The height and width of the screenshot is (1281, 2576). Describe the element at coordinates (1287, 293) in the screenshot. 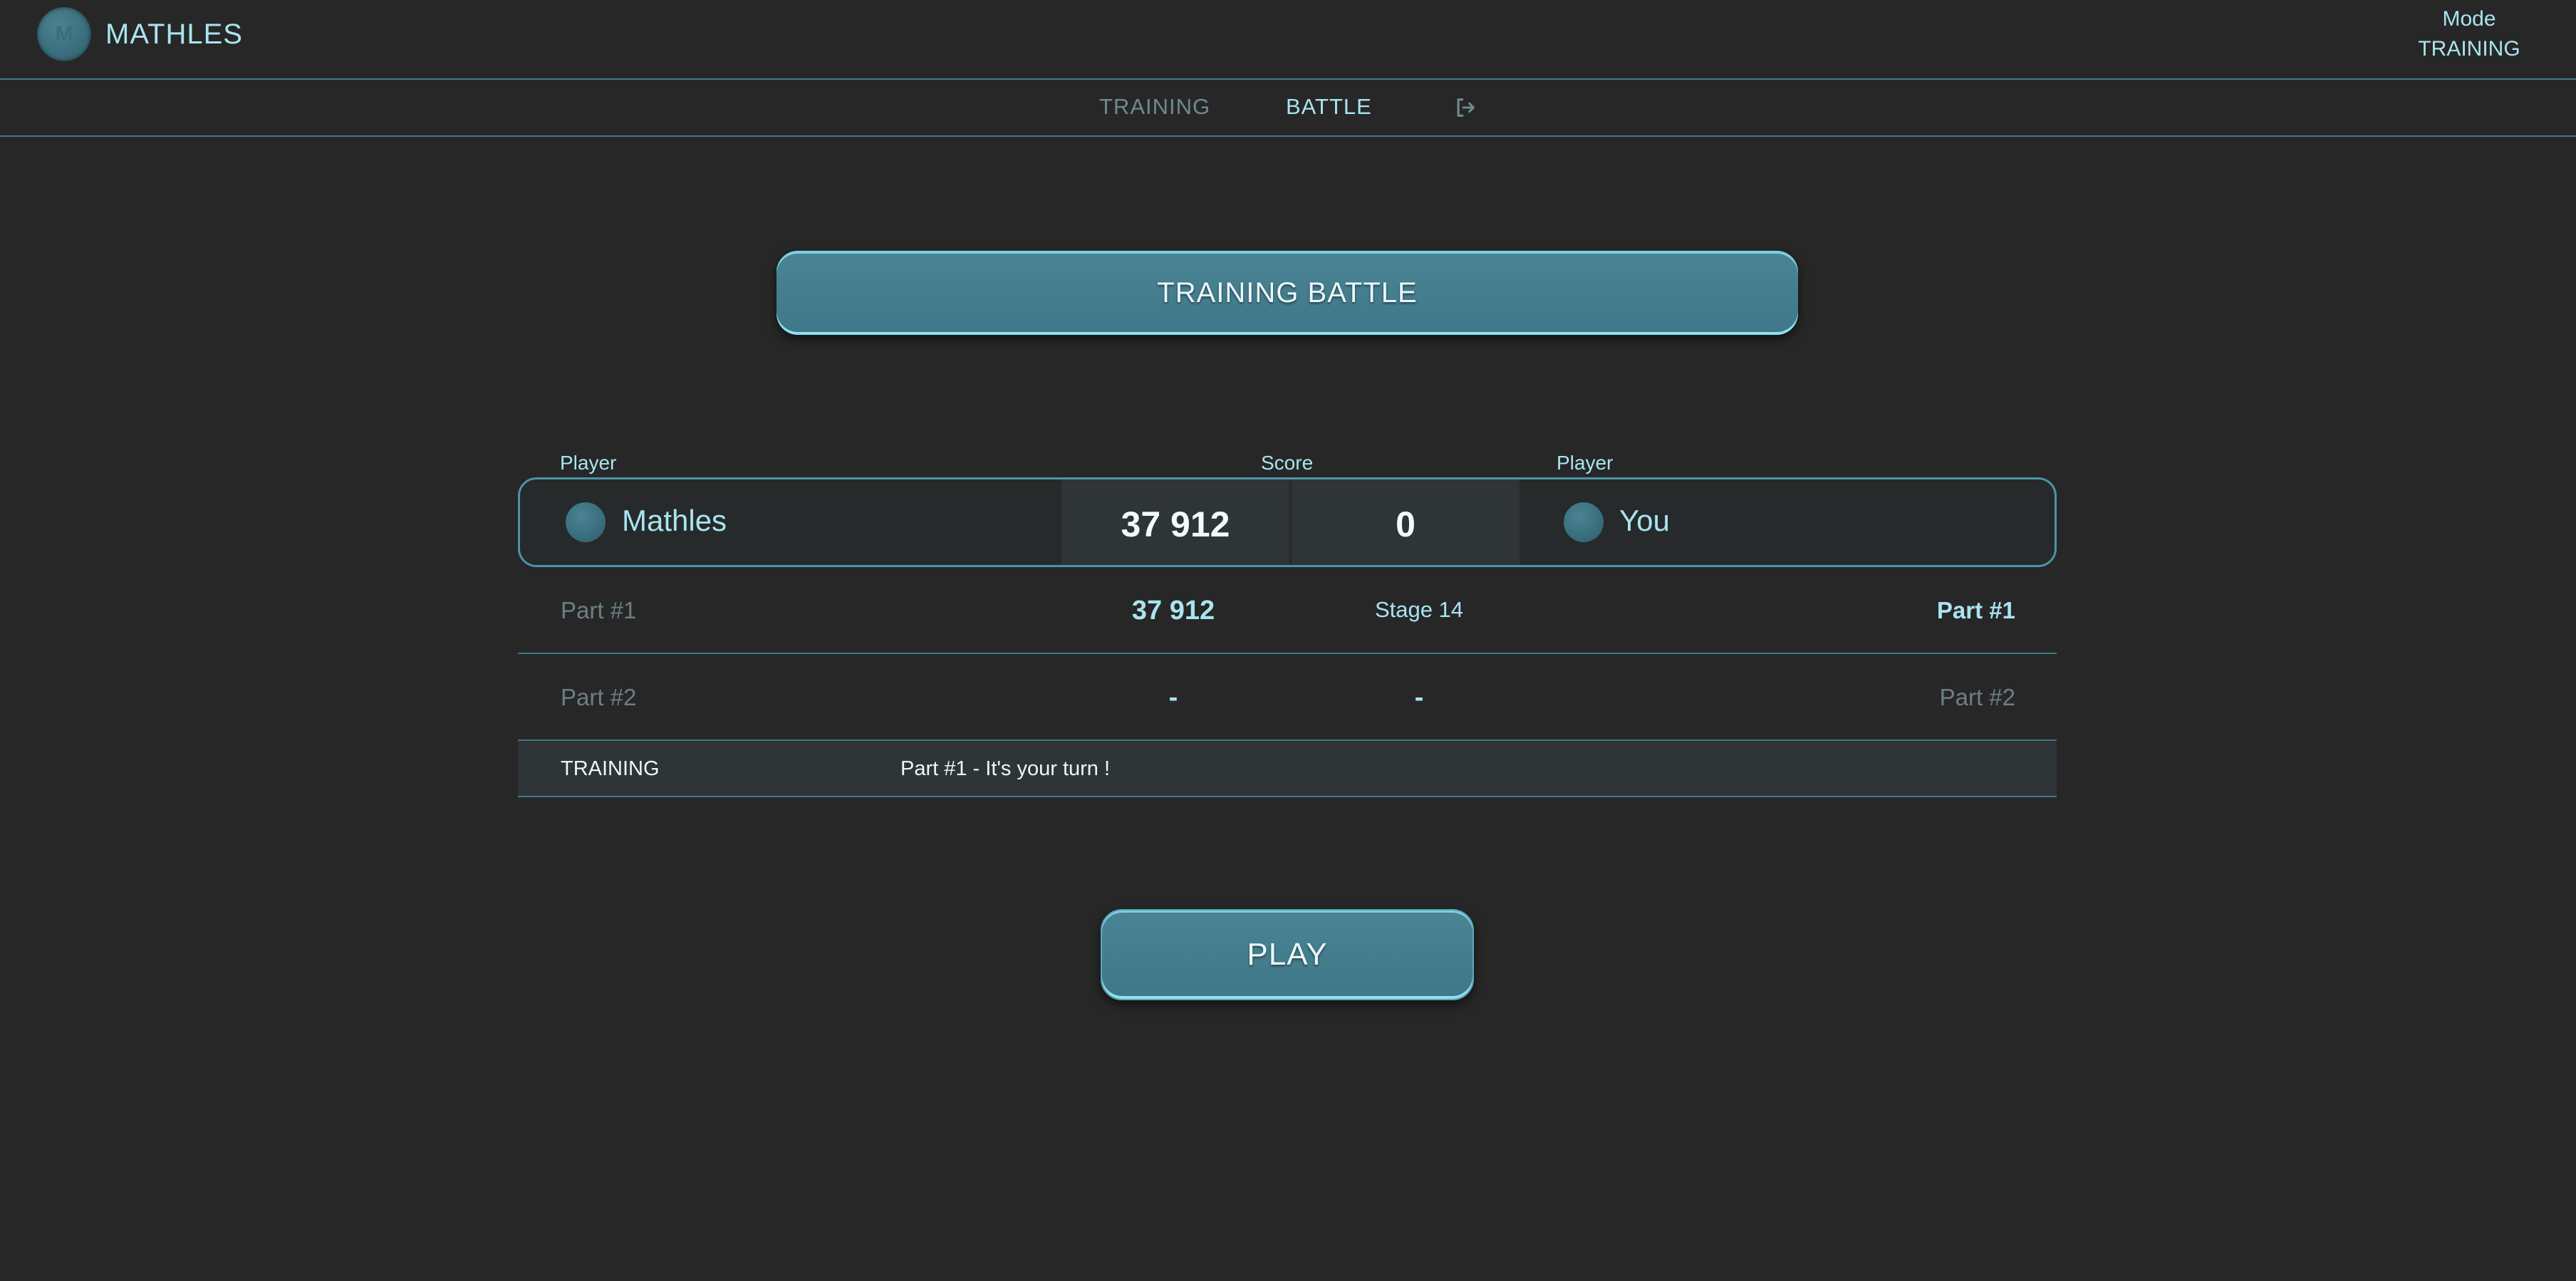

I see `training-battle-button: TRAINING BATTLE` at that location.